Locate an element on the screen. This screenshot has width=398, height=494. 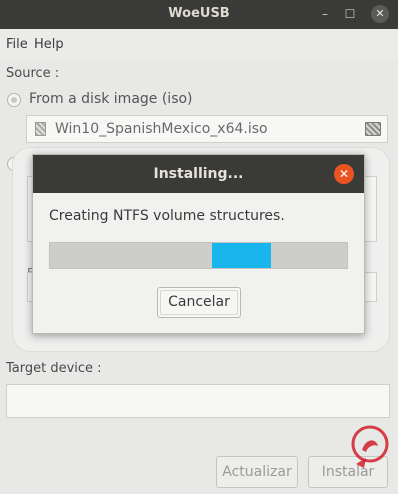
watermark-logo-icon is located at coordinates (370, 446).